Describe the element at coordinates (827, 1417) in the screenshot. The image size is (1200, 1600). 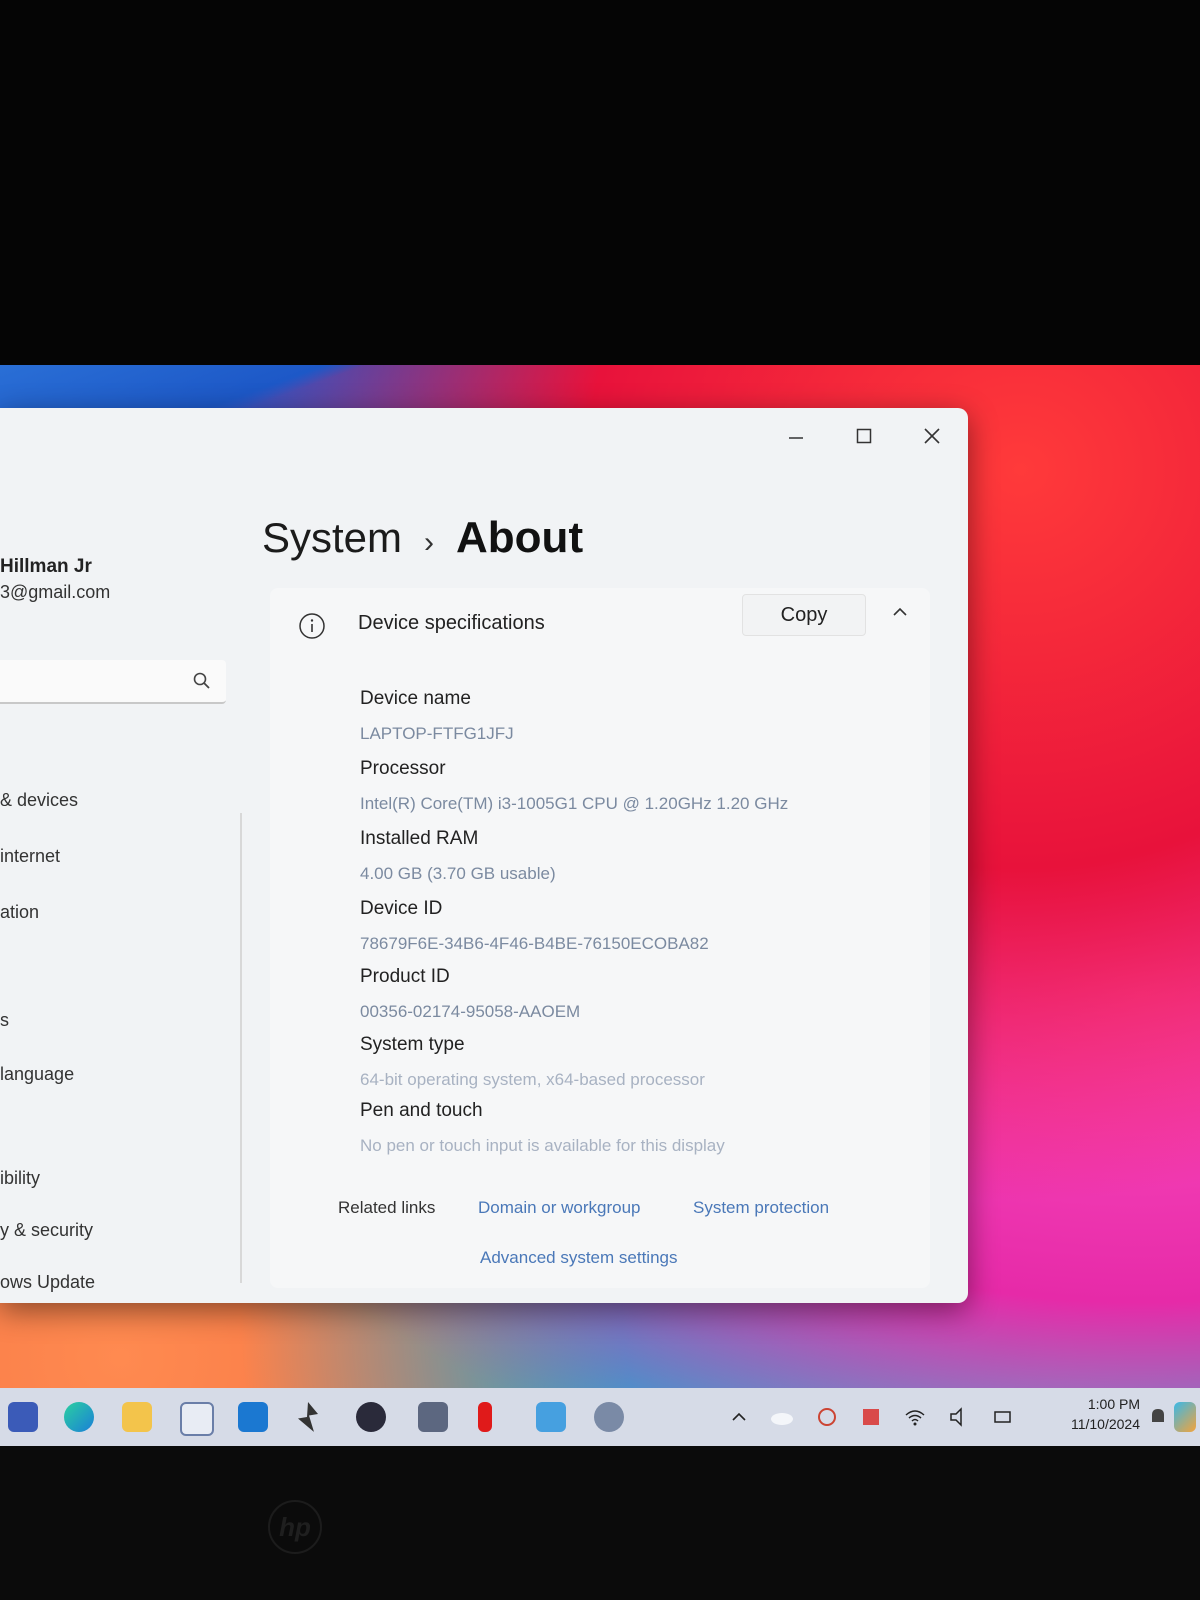
I see `sync-icon` at that location.